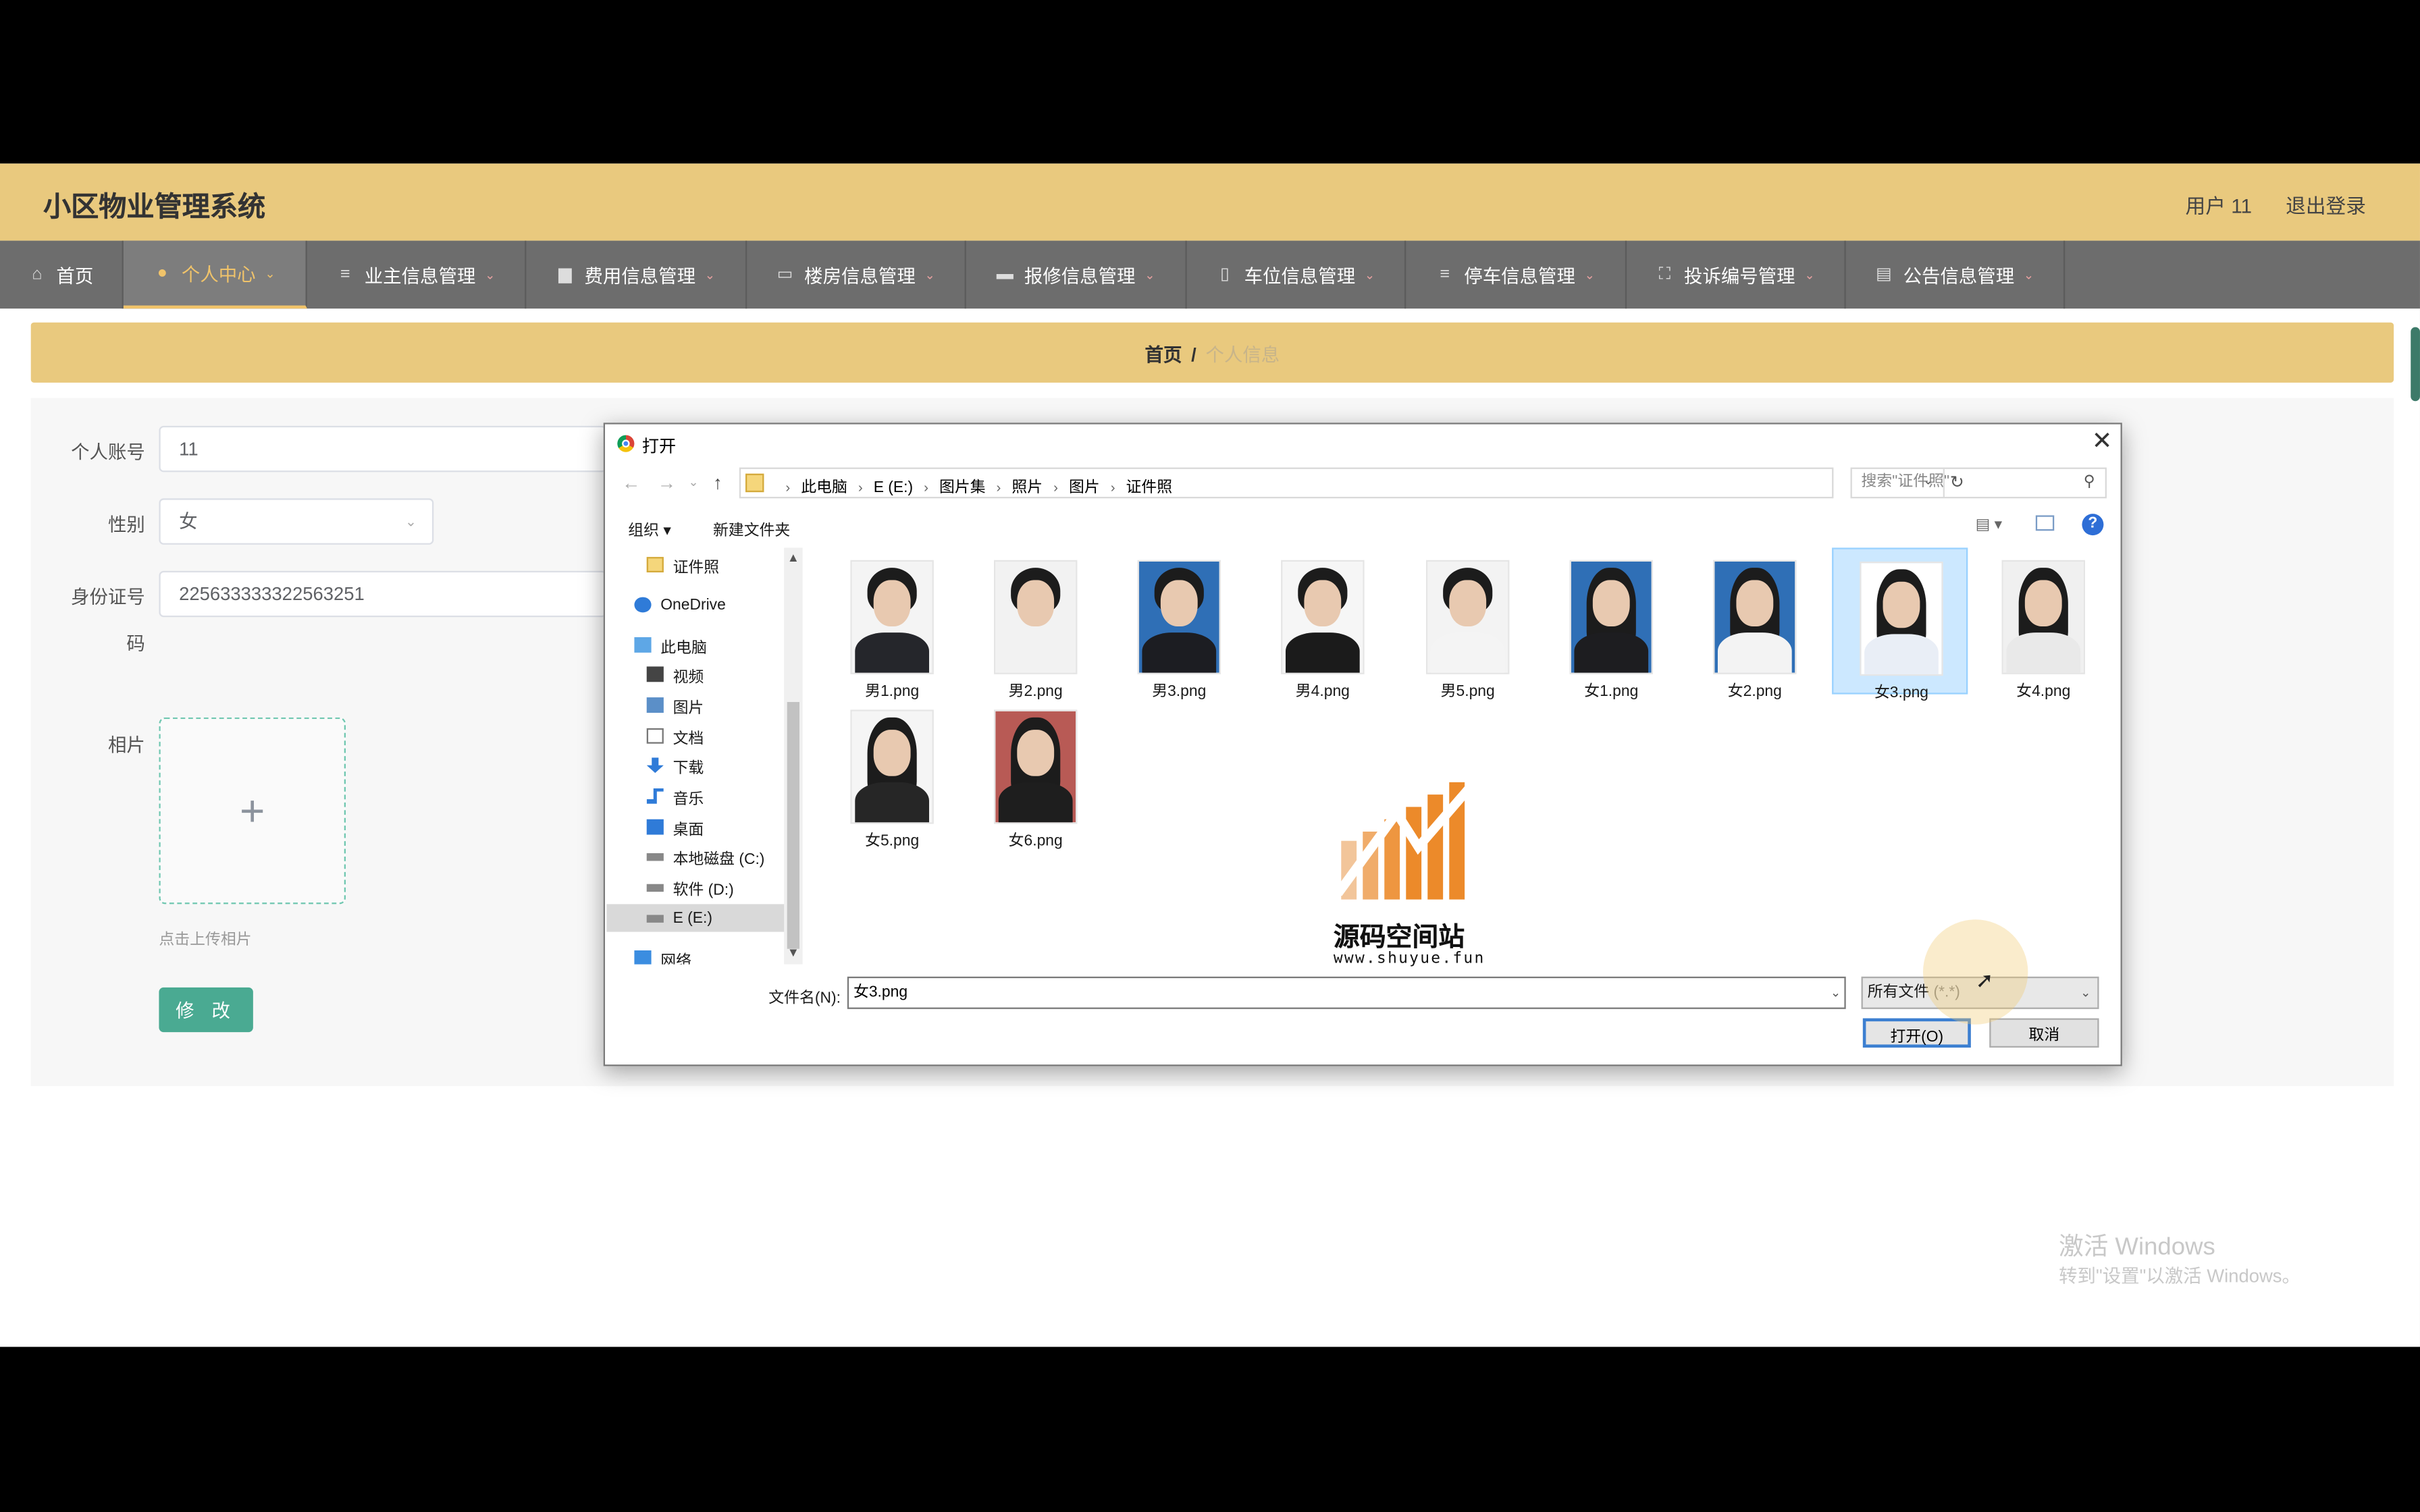  What do you see at coordinates (1611, 624) in the screenshot?
I see `file-item: 女1.png` at bounding box center [1611, 624].